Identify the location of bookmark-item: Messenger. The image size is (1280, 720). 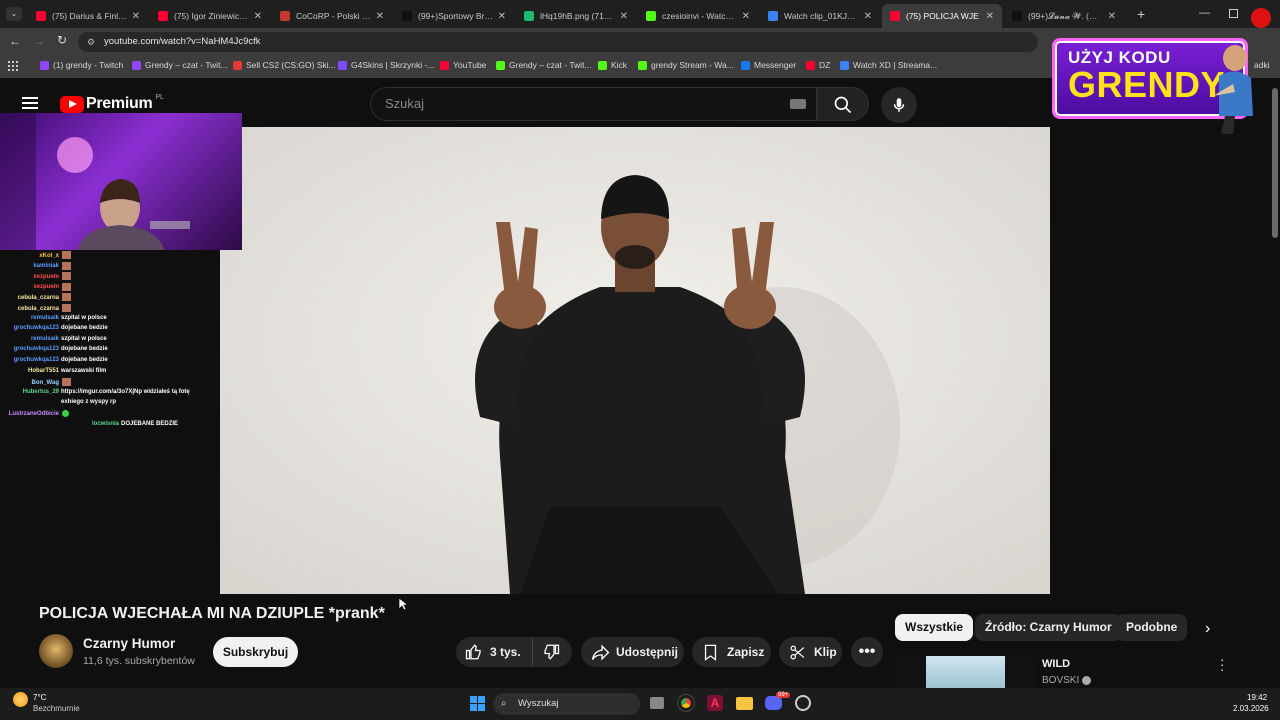
(768, 65).